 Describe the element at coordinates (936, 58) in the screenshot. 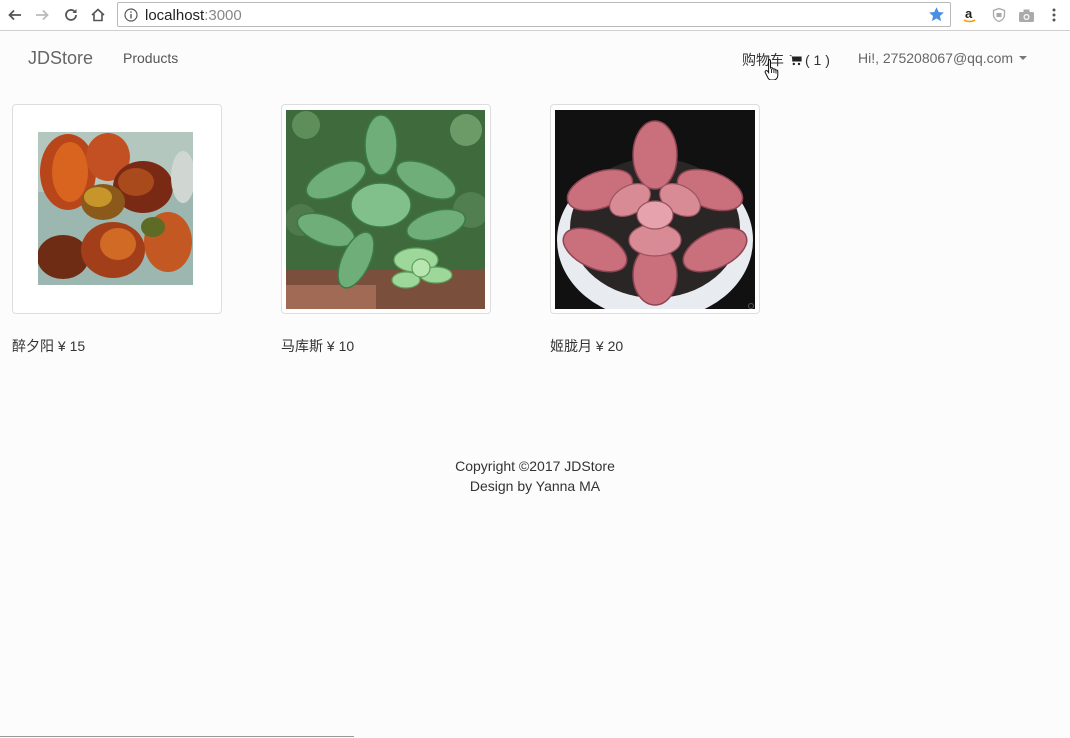

I see `user-greeting: Hi!, 275208067@qq.com` at that location.